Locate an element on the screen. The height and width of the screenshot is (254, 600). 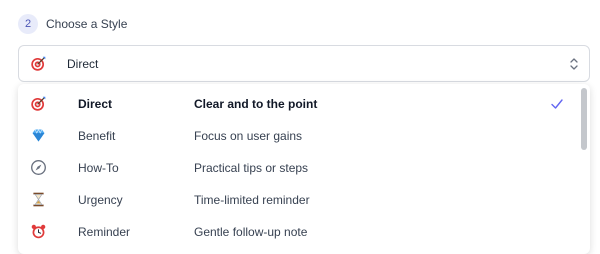
step-heading: 2 Choose a Style is located at coordinates (72, 24).